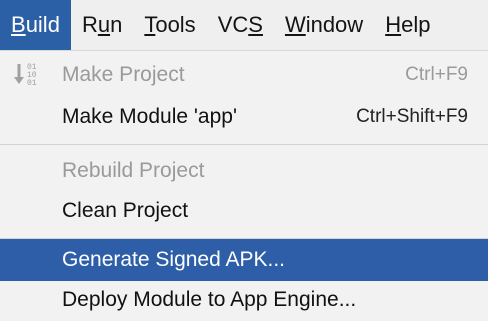  Describe the element at coordinates (244, 171) in the screenshot. I see `menu-item-rebuild-project: Rebuild Project` at that location.